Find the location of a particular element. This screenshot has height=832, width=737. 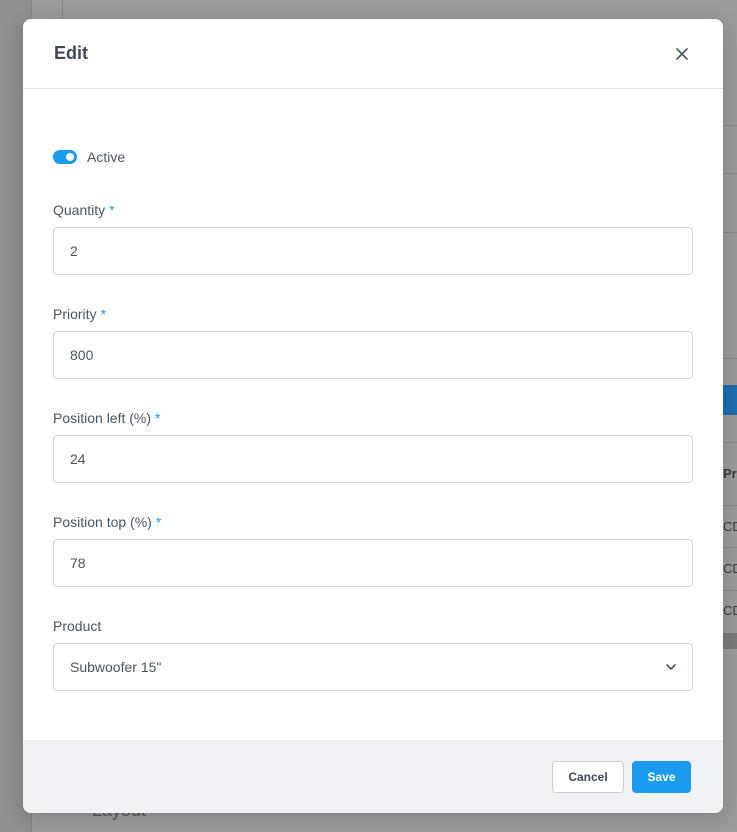

close-icon is located at coordinates (682, 53).